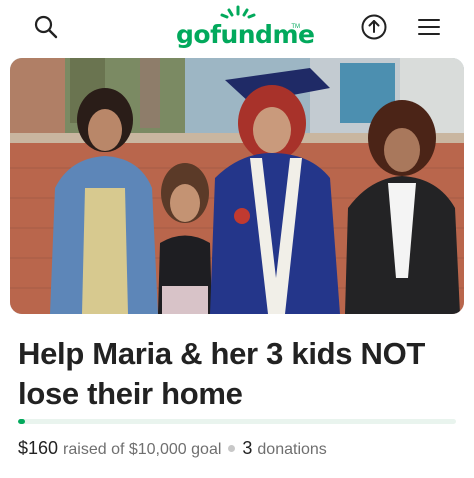 The image size is (474, 478). Describe the element at coordinates (237, 421) in the screenshot. I see `donation-progress-bar` at that location.